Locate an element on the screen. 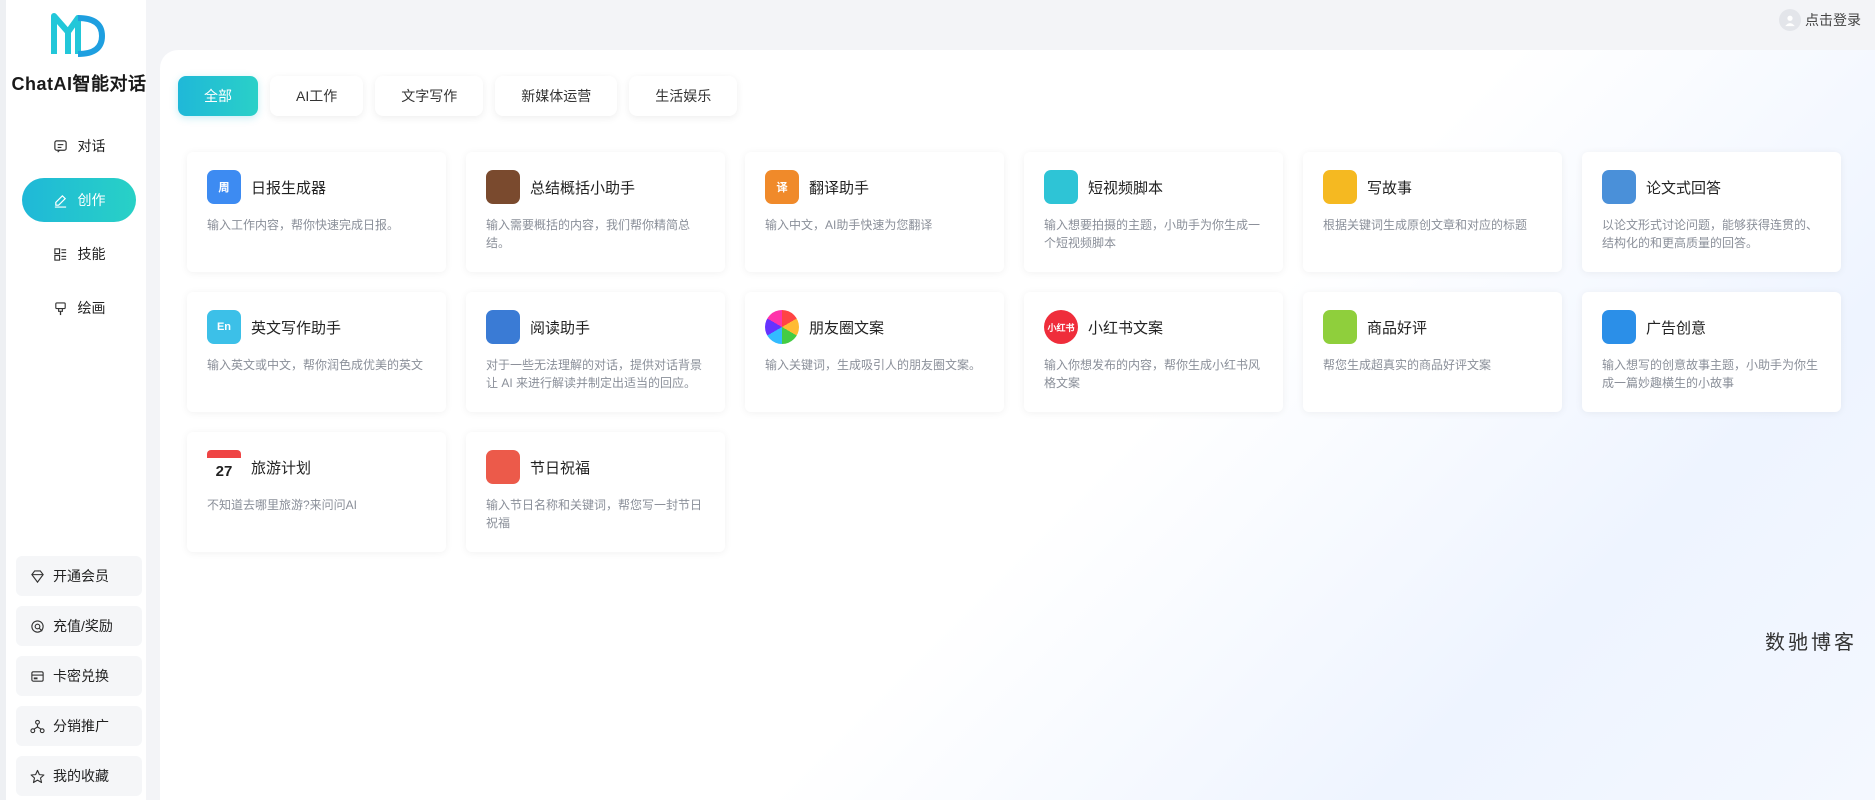  card-header: 广告创意 is located at coordinates (1711, 327).